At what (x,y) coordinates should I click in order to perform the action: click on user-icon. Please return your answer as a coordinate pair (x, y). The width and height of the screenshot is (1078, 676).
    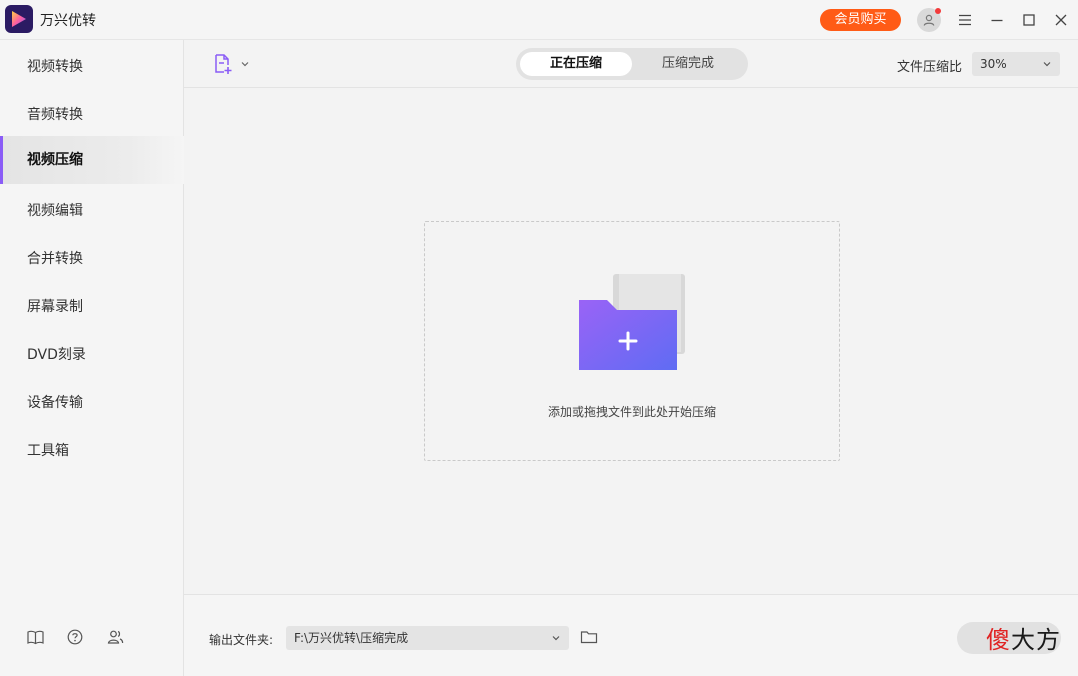
    Looking at the image, I should click on (929, 20).